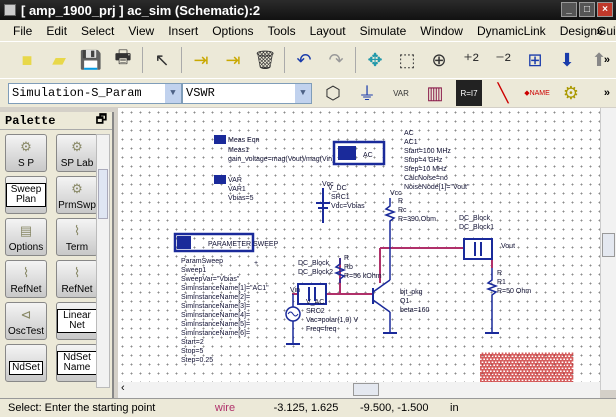  What do you see at coordinates (22, 31) in the screenshot?
I see `menu-file: File` at bounding box center [22, 31].